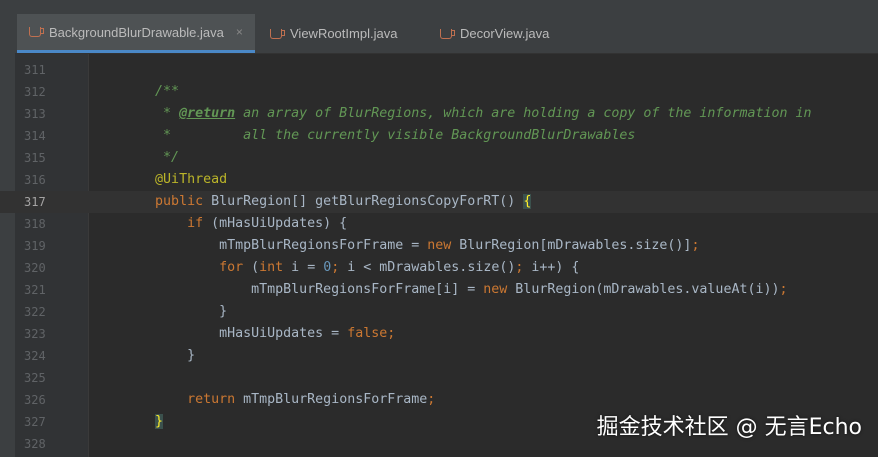 This screenshot has height=457, width=878. What do you see at coordinates (135, 113) in the screenshot?
I see `code-token: *` at bounding box center [135, 113].